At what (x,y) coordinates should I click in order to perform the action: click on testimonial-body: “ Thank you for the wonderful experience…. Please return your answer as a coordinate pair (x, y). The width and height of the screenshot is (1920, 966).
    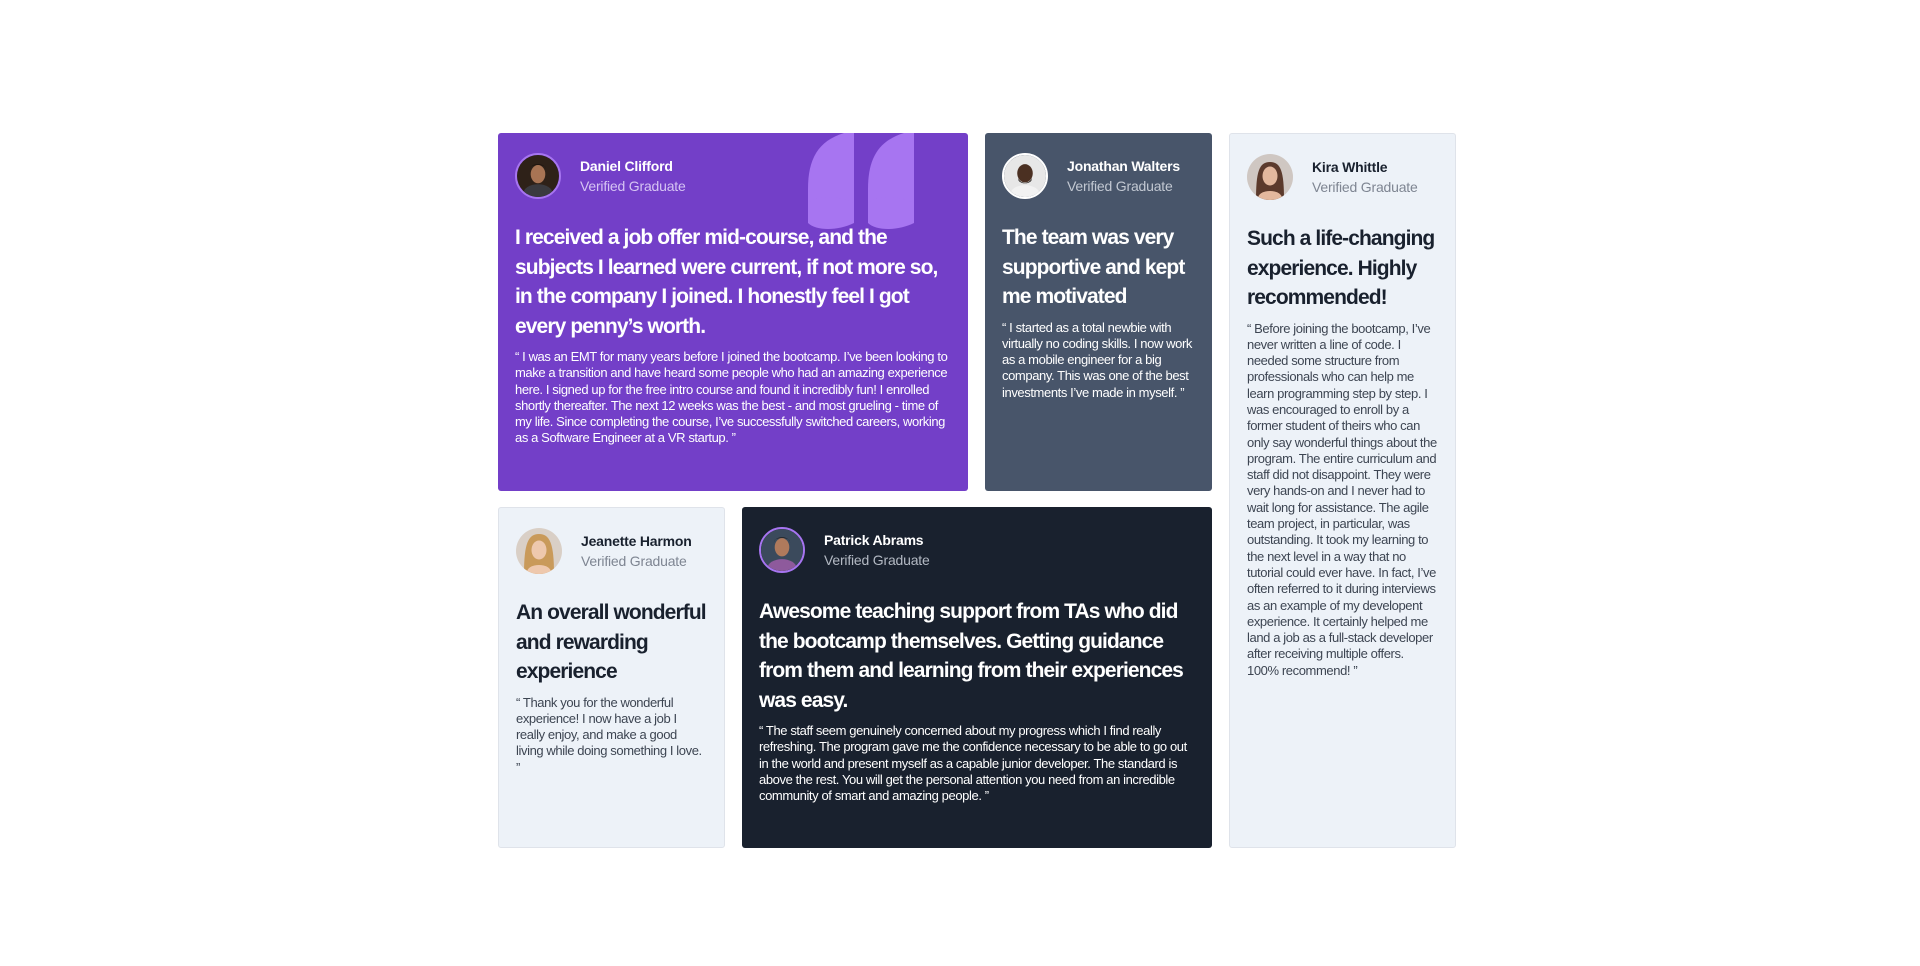
    Looking at the image, I should click on (609, 734).